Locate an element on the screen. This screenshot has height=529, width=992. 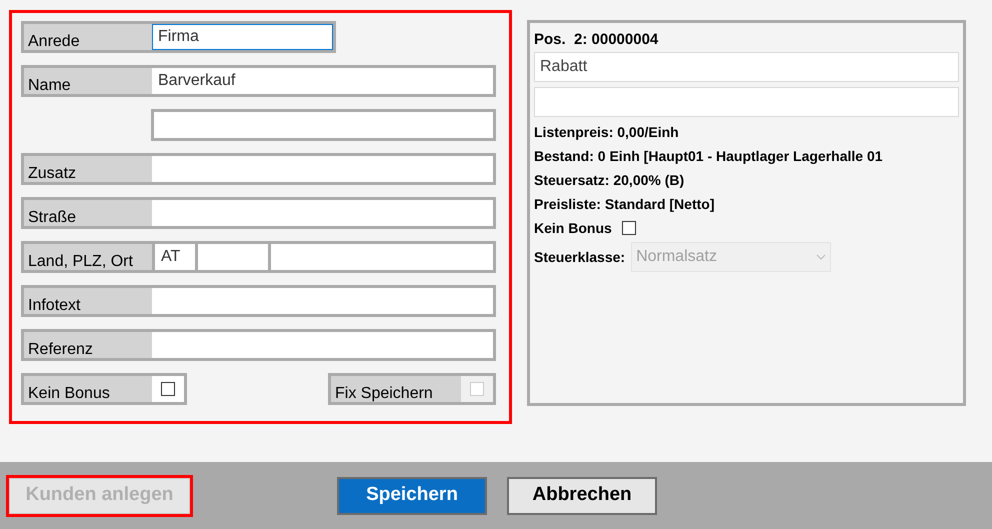
zip-field is located at coordinates (233, 257).